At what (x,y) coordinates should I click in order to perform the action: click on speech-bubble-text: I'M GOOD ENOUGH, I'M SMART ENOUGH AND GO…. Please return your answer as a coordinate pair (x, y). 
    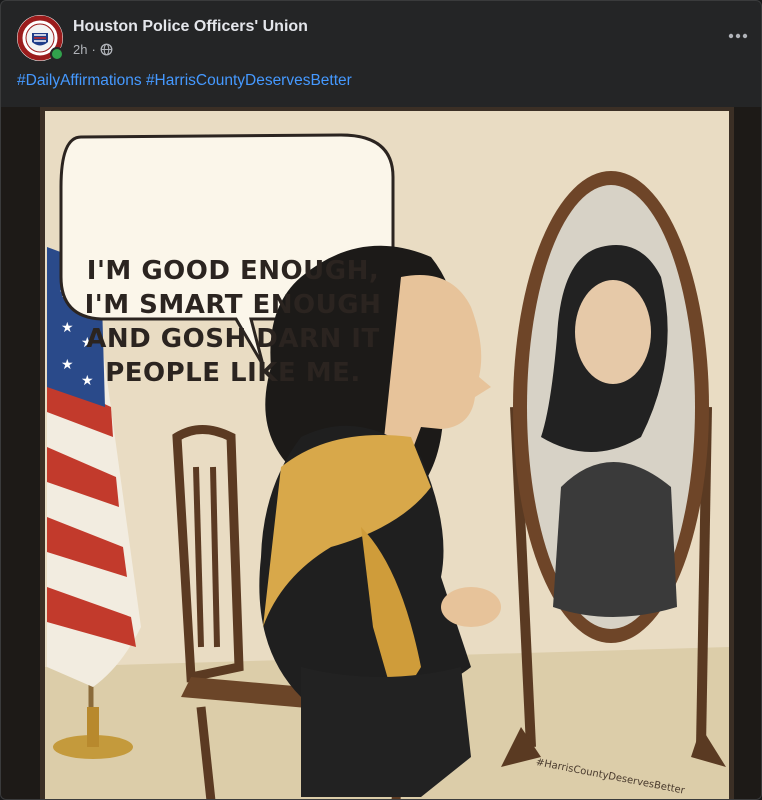
    Looking at the image, I should click on (233, 322).